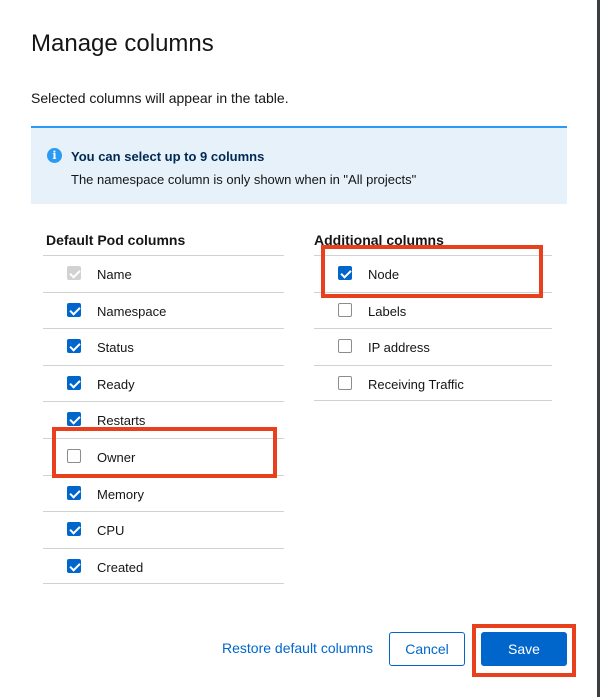  I want to click on column-option-receiving-traffic: Receiving Traffic, so click(433, 383).